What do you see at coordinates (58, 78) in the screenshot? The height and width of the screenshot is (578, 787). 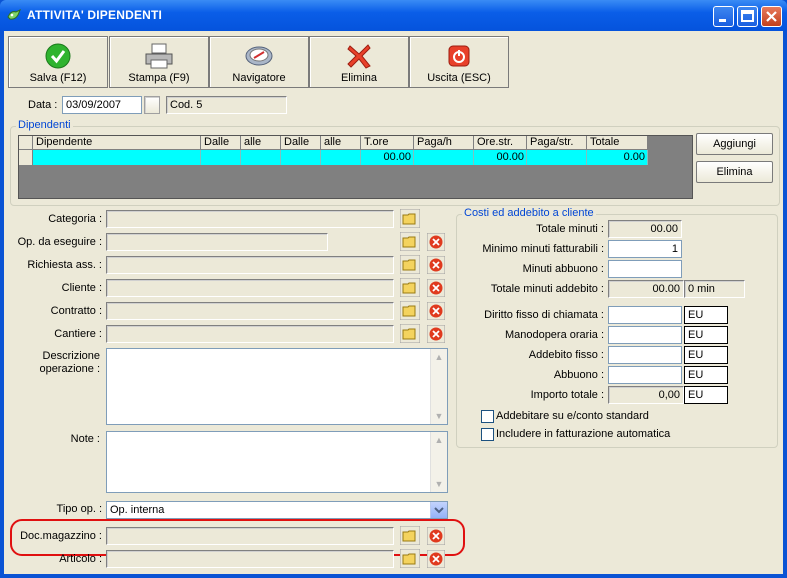 I see `save-label: Salva (F12)` at bounding box center [58, 78].